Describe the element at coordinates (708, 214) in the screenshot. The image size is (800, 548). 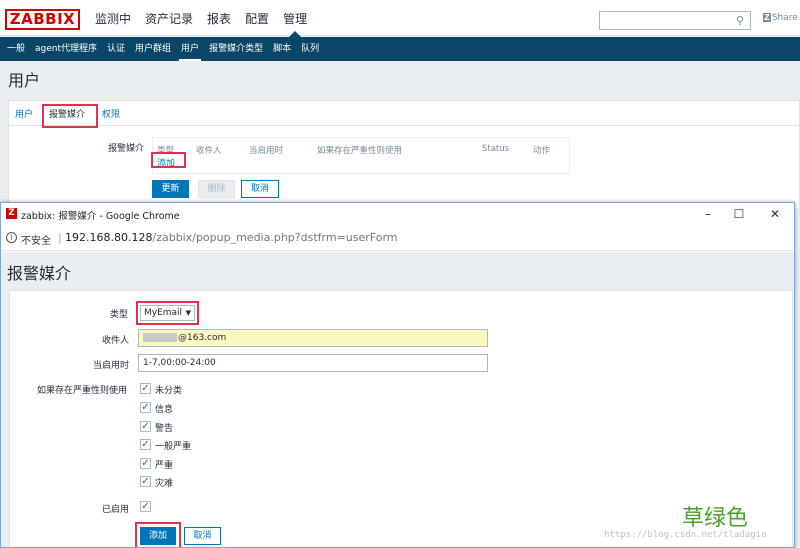
I see `minimize-icon: –` at that location.